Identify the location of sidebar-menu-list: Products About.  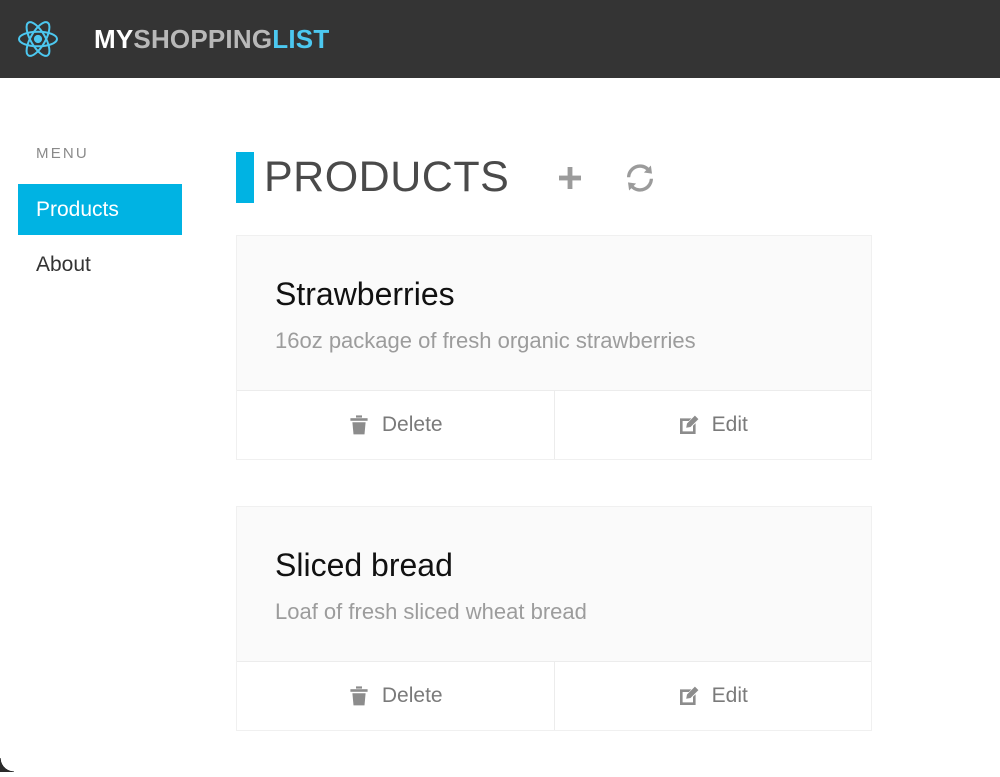
(109, 237).